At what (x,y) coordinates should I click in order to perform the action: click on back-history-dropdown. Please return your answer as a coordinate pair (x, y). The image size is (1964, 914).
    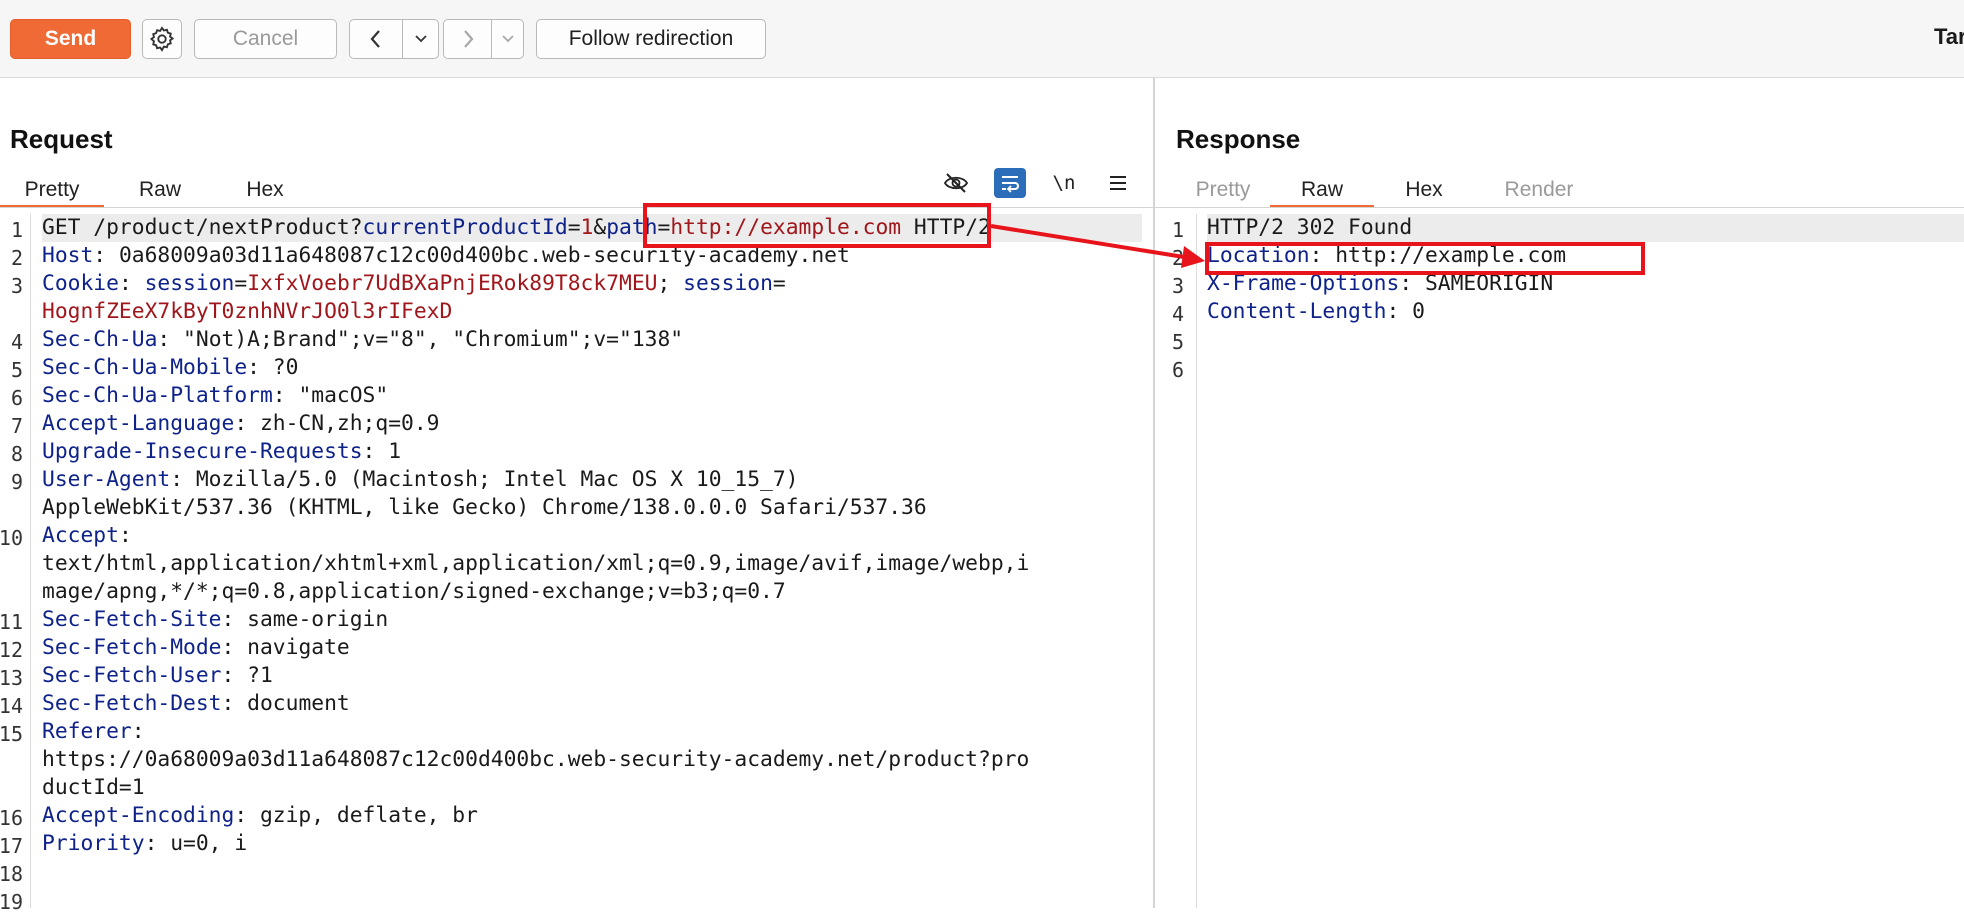
    Looking at the image, I should click on (420, 39).